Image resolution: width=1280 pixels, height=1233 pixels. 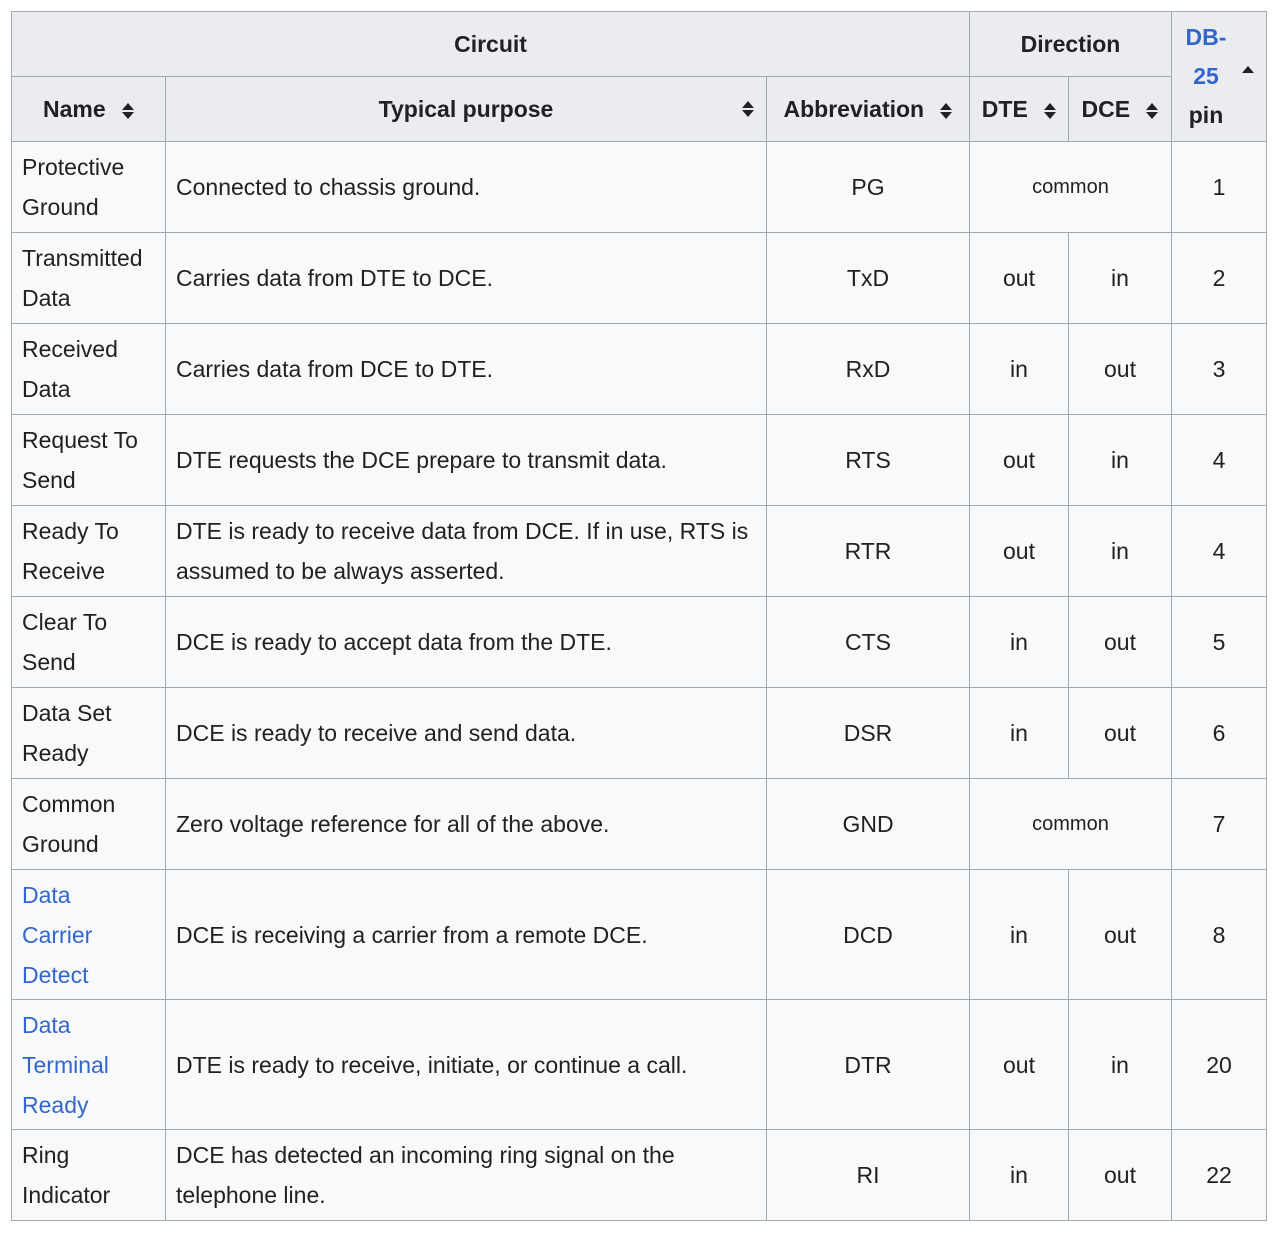 What do you see at coordinates (1219, 551) in the screenshot?
I see `db25-pin-cell: 4` at bounding box center [1219, 551].